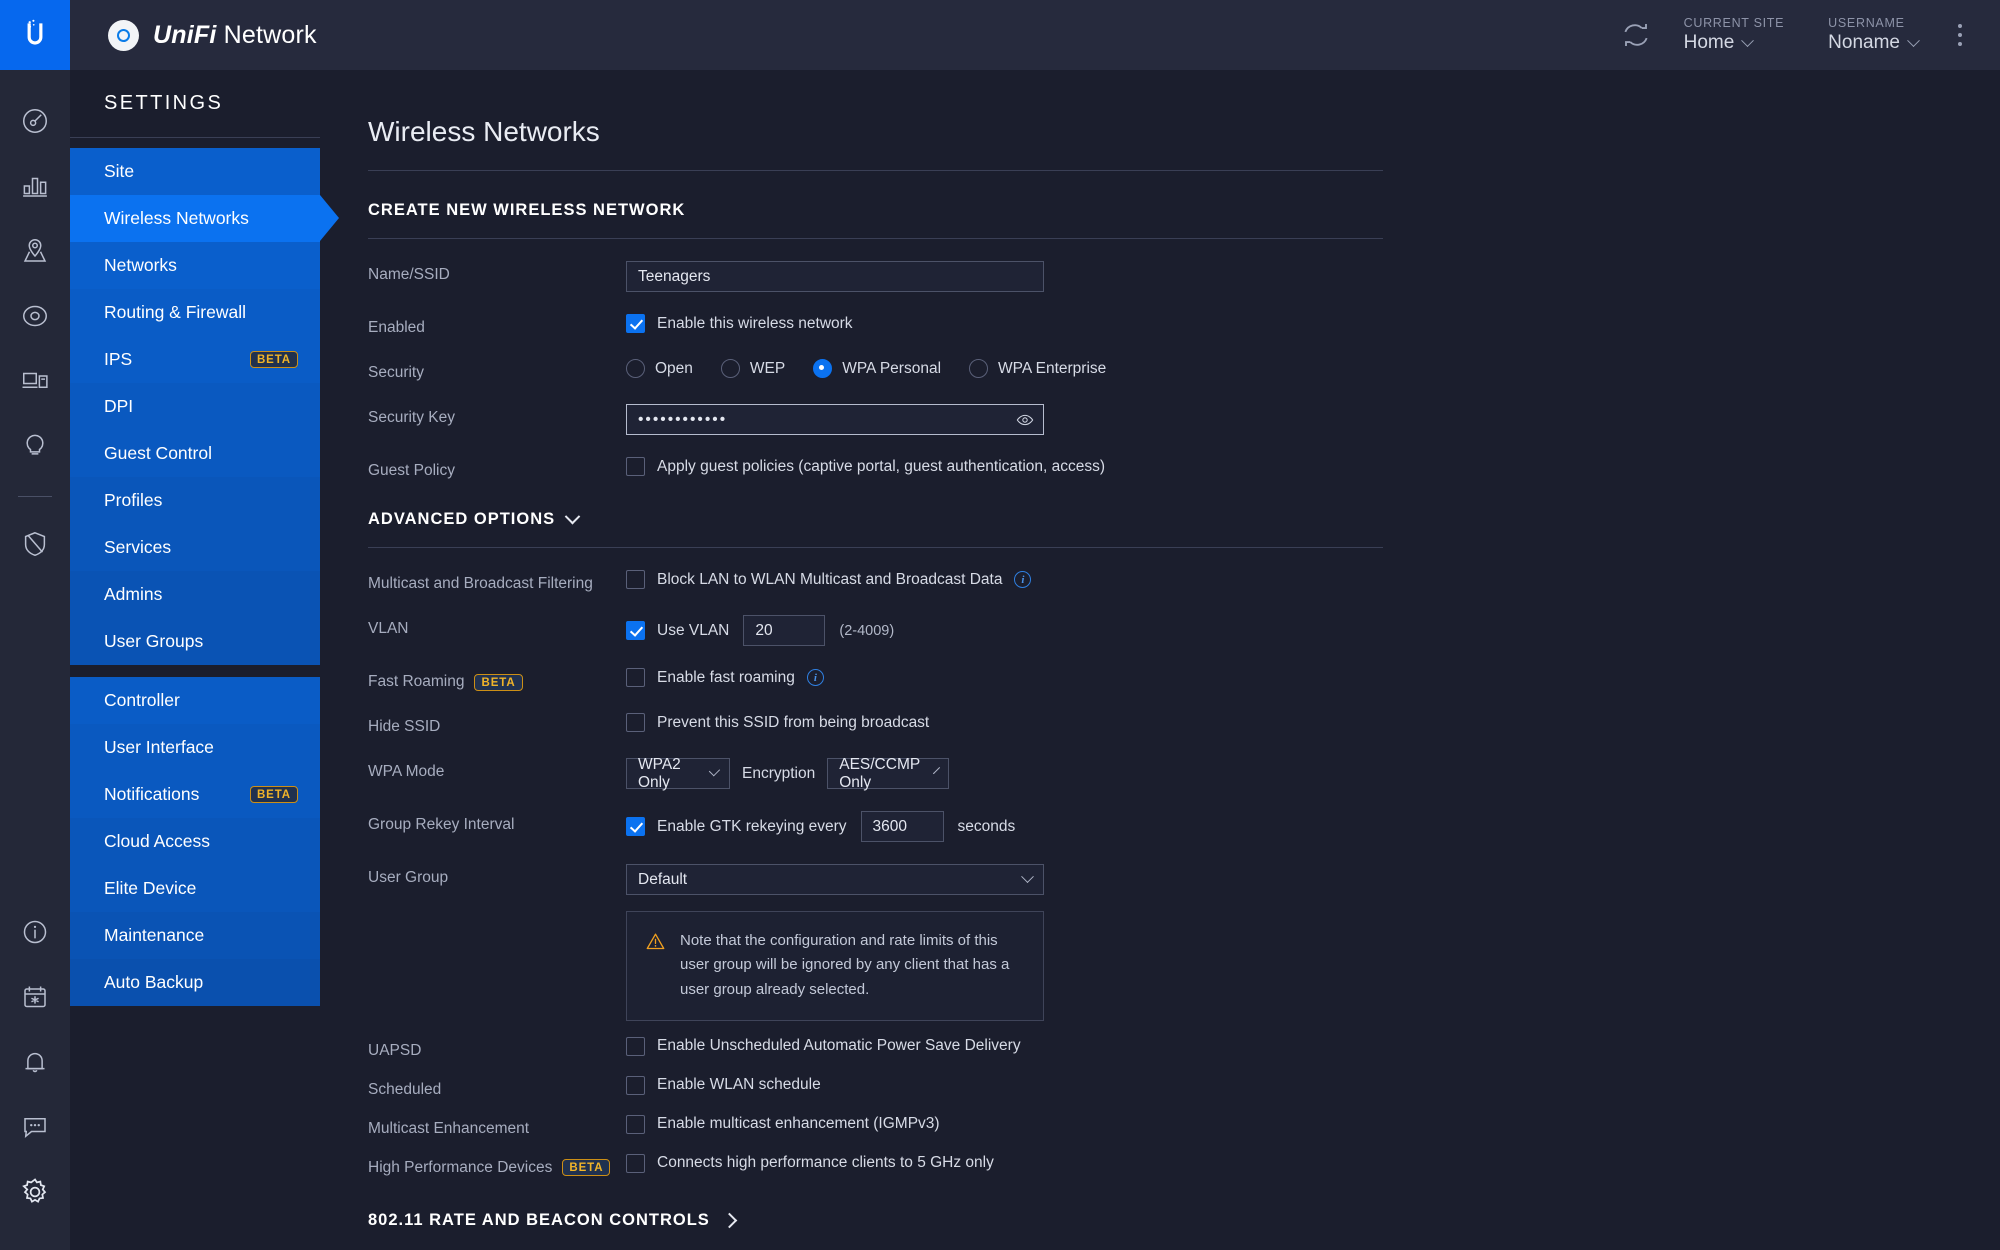  What do you see at coordinates (1313, 826) in the screenshot?
I see `group-rekey-control: Enable GTK rekeying every seconds` at bounding box center [1313, 826].